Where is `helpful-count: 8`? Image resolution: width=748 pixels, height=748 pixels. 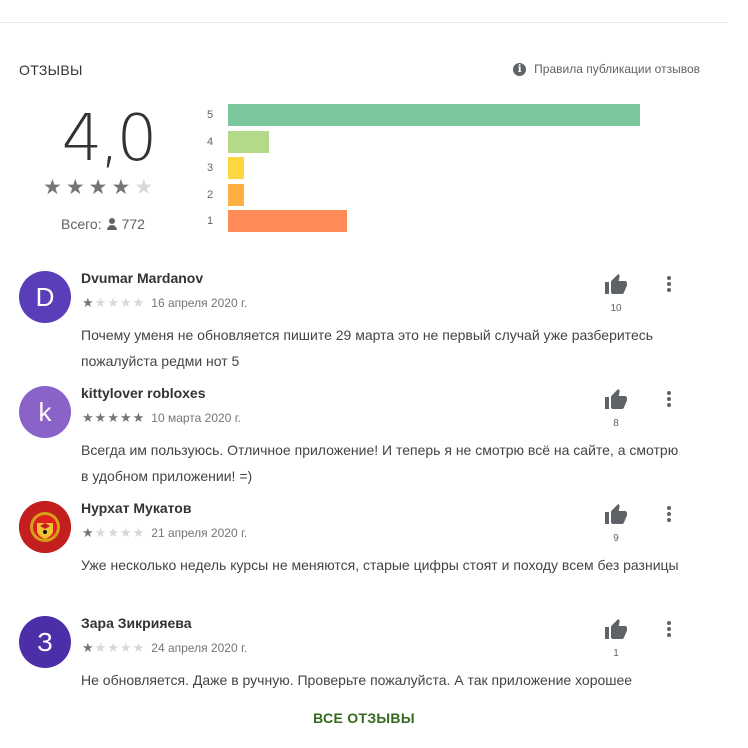
helpful-count: 8 is located at coordinates (616, 423).